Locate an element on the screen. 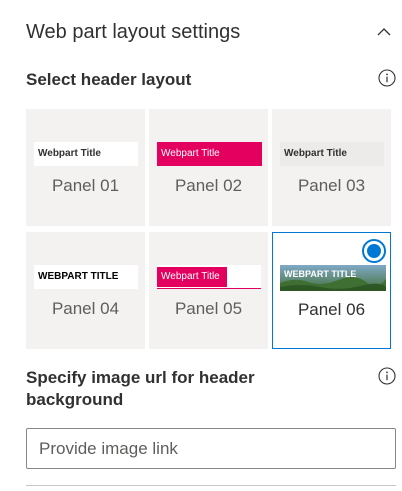 The height and width of the screenshot is (491, 402). panel-02-preview: Webpart Title is located at coordinates (209, 154).